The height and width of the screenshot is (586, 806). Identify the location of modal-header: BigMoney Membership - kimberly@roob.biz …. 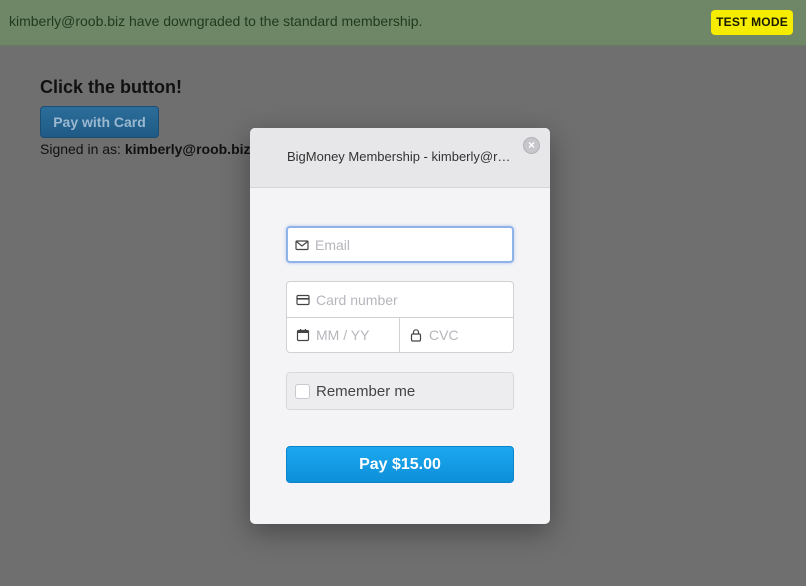
(400, 158).